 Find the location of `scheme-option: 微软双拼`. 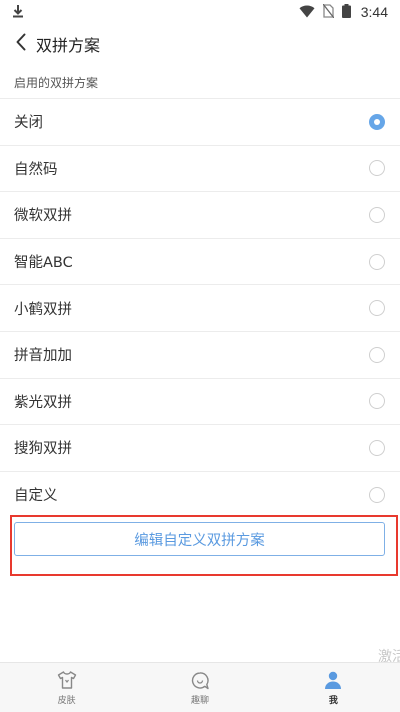

scheme-option: 微软双拼 is located at coordinates (200, 214).